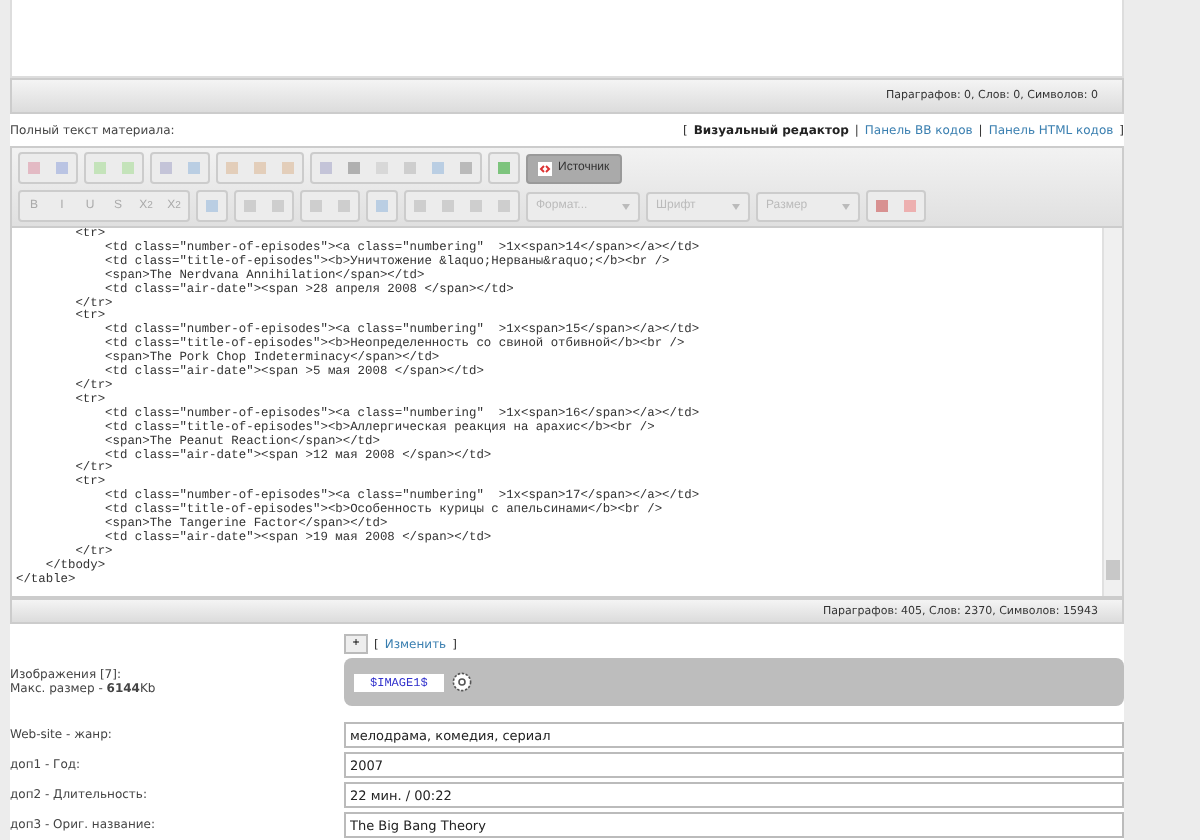 This screenshot has height=840, width=1200. Describe the element at coordinates (461, 682) in the screenshot. I see `settings-icon` at that location.